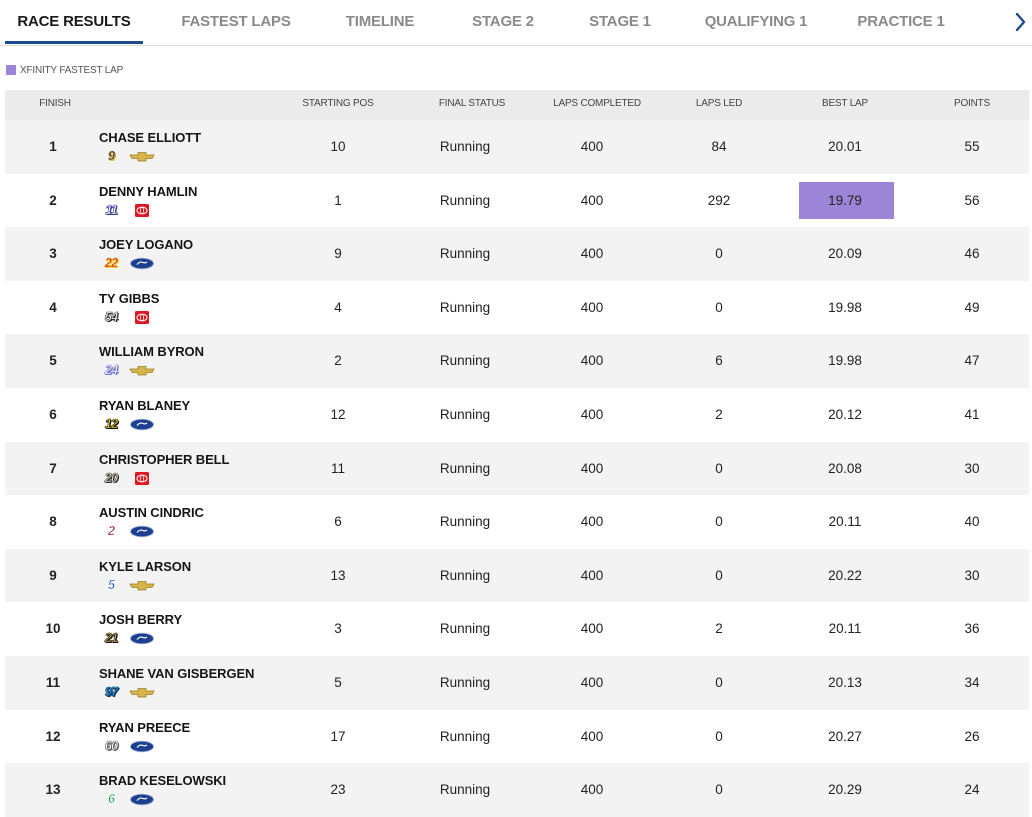  I want to click on header-best-lap: BEST LAP, so click(845, 104).